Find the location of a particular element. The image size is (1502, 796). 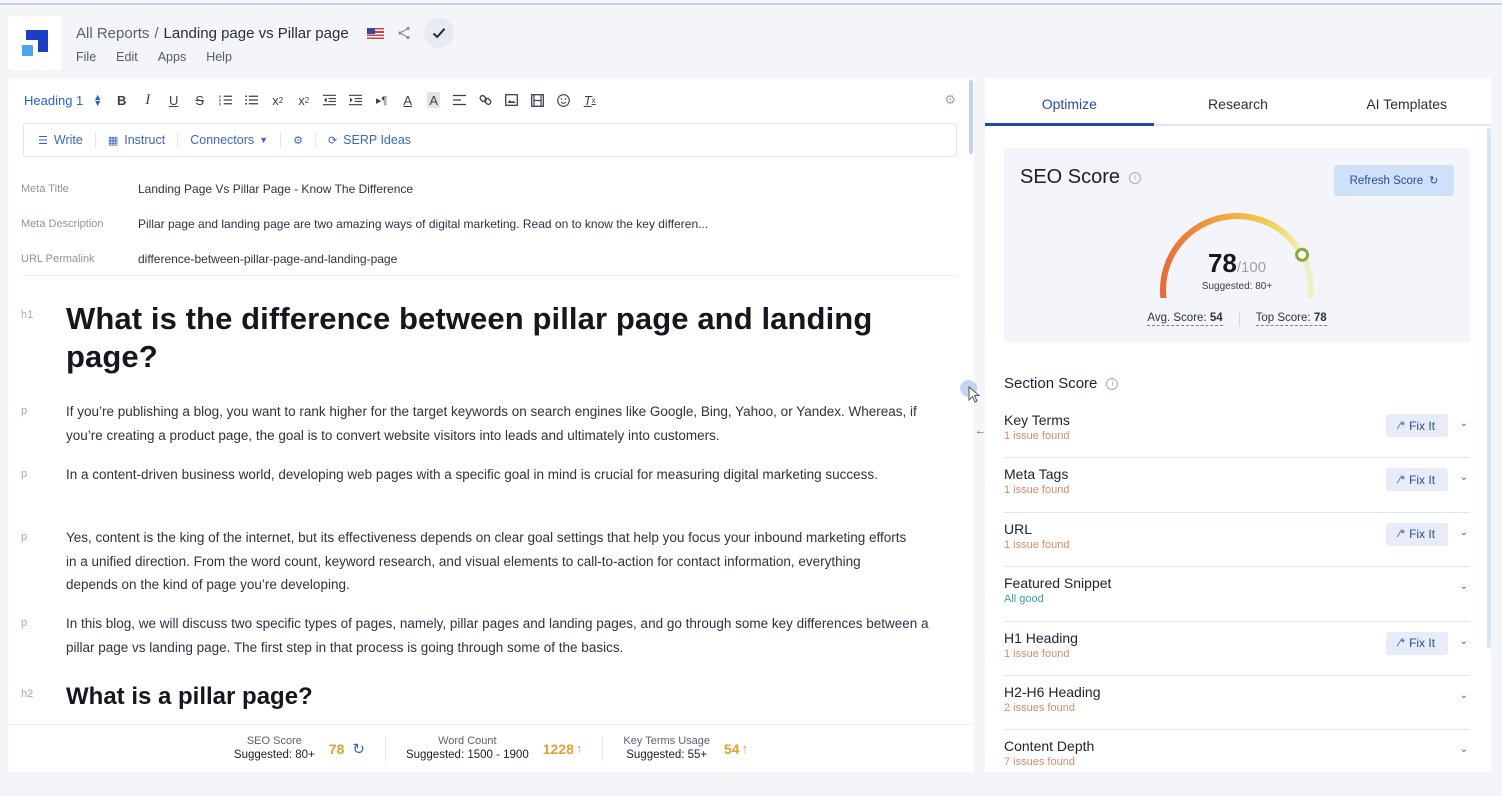

score-suggested: Suggested: 80+ is located at coordinates (1237, 286).